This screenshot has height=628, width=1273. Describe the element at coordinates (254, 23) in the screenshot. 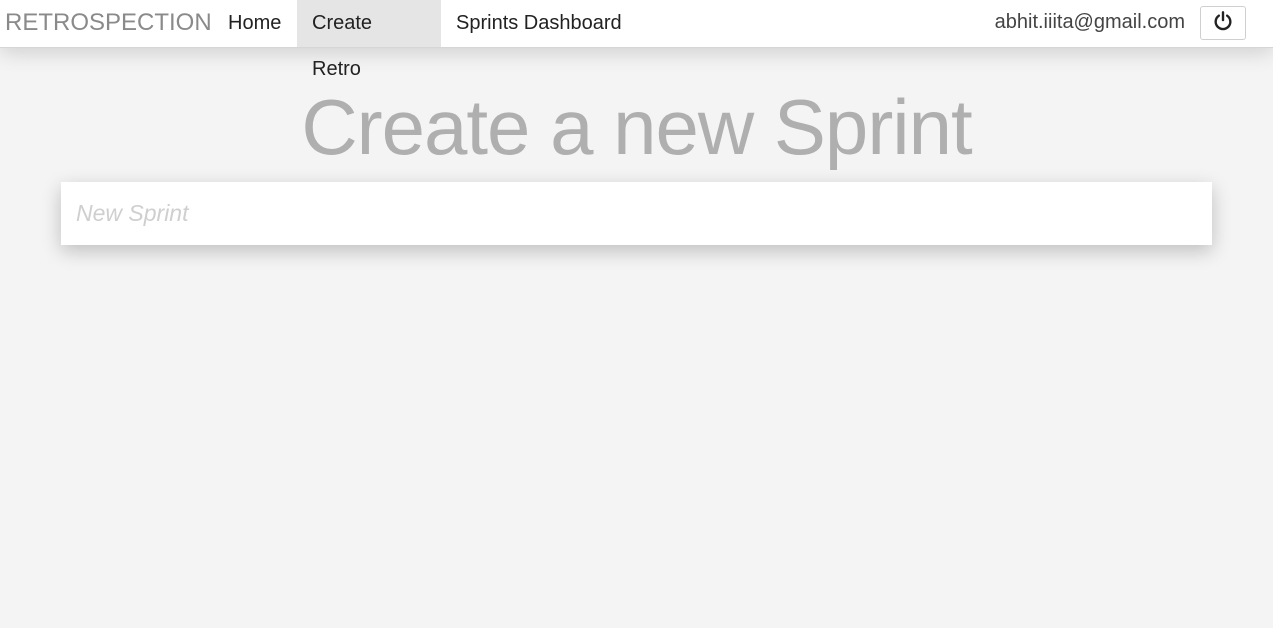

I see `nav-home-link: Home` at that location.